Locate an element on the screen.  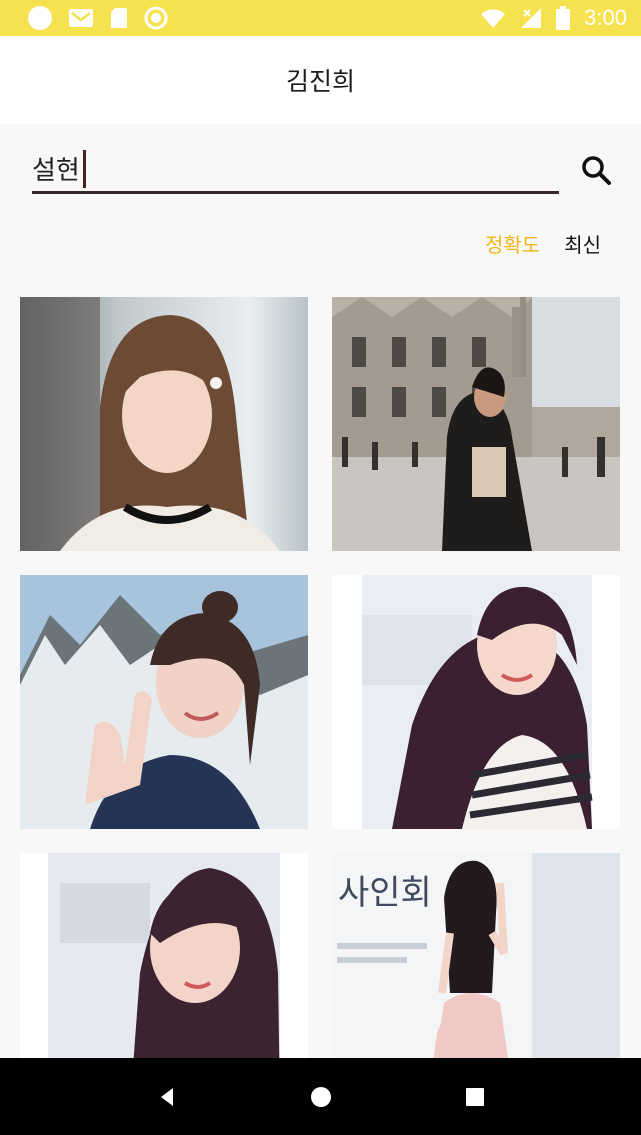
photo-6: 사인회 is located at coordinates (476, 955).